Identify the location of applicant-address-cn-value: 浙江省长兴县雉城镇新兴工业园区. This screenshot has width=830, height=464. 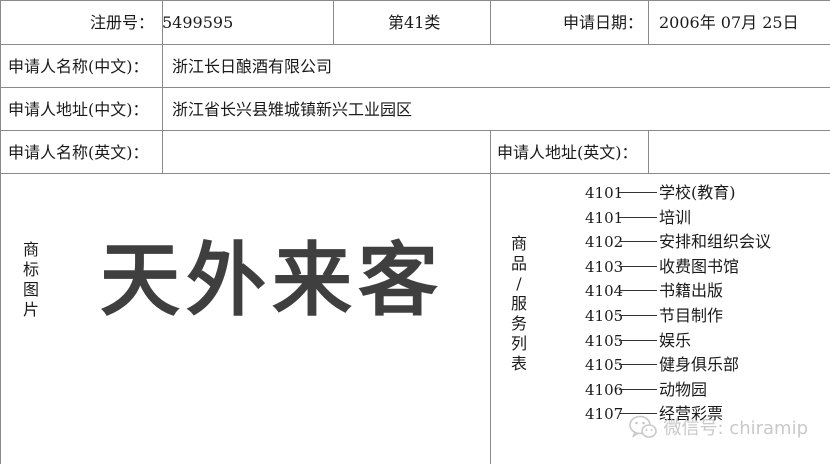
(292, 109).